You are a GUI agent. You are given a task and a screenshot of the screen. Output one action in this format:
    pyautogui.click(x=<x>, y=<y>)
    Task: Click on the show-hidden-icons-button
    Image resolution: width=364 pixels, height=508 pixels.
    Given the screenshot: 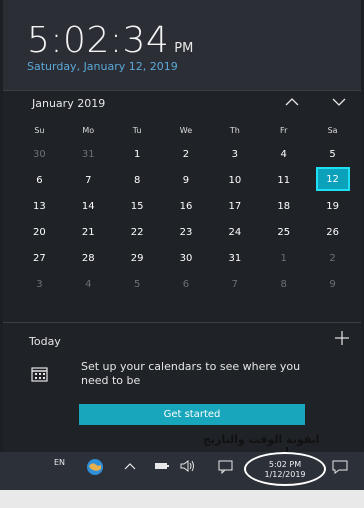 What is the action you would take?
    pyautogui.click(x=130, y=466)
    